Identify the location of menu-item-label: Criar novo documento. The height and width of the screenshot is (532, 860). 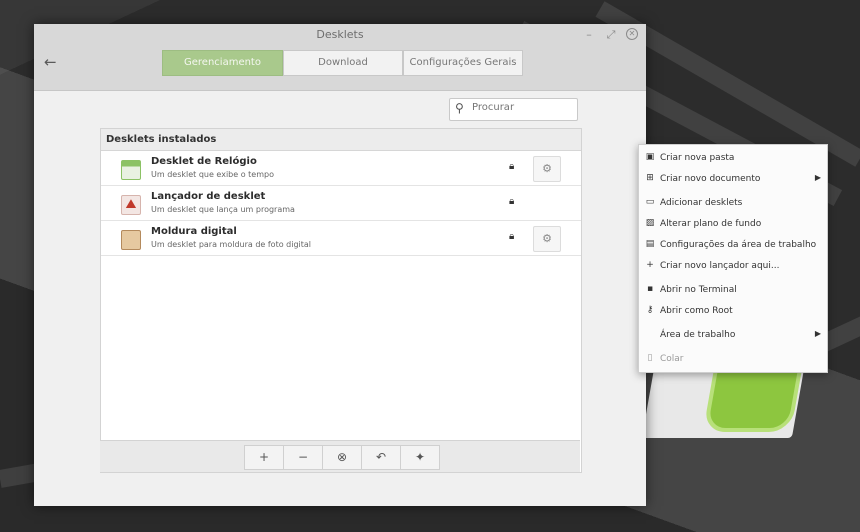
(710, 179).